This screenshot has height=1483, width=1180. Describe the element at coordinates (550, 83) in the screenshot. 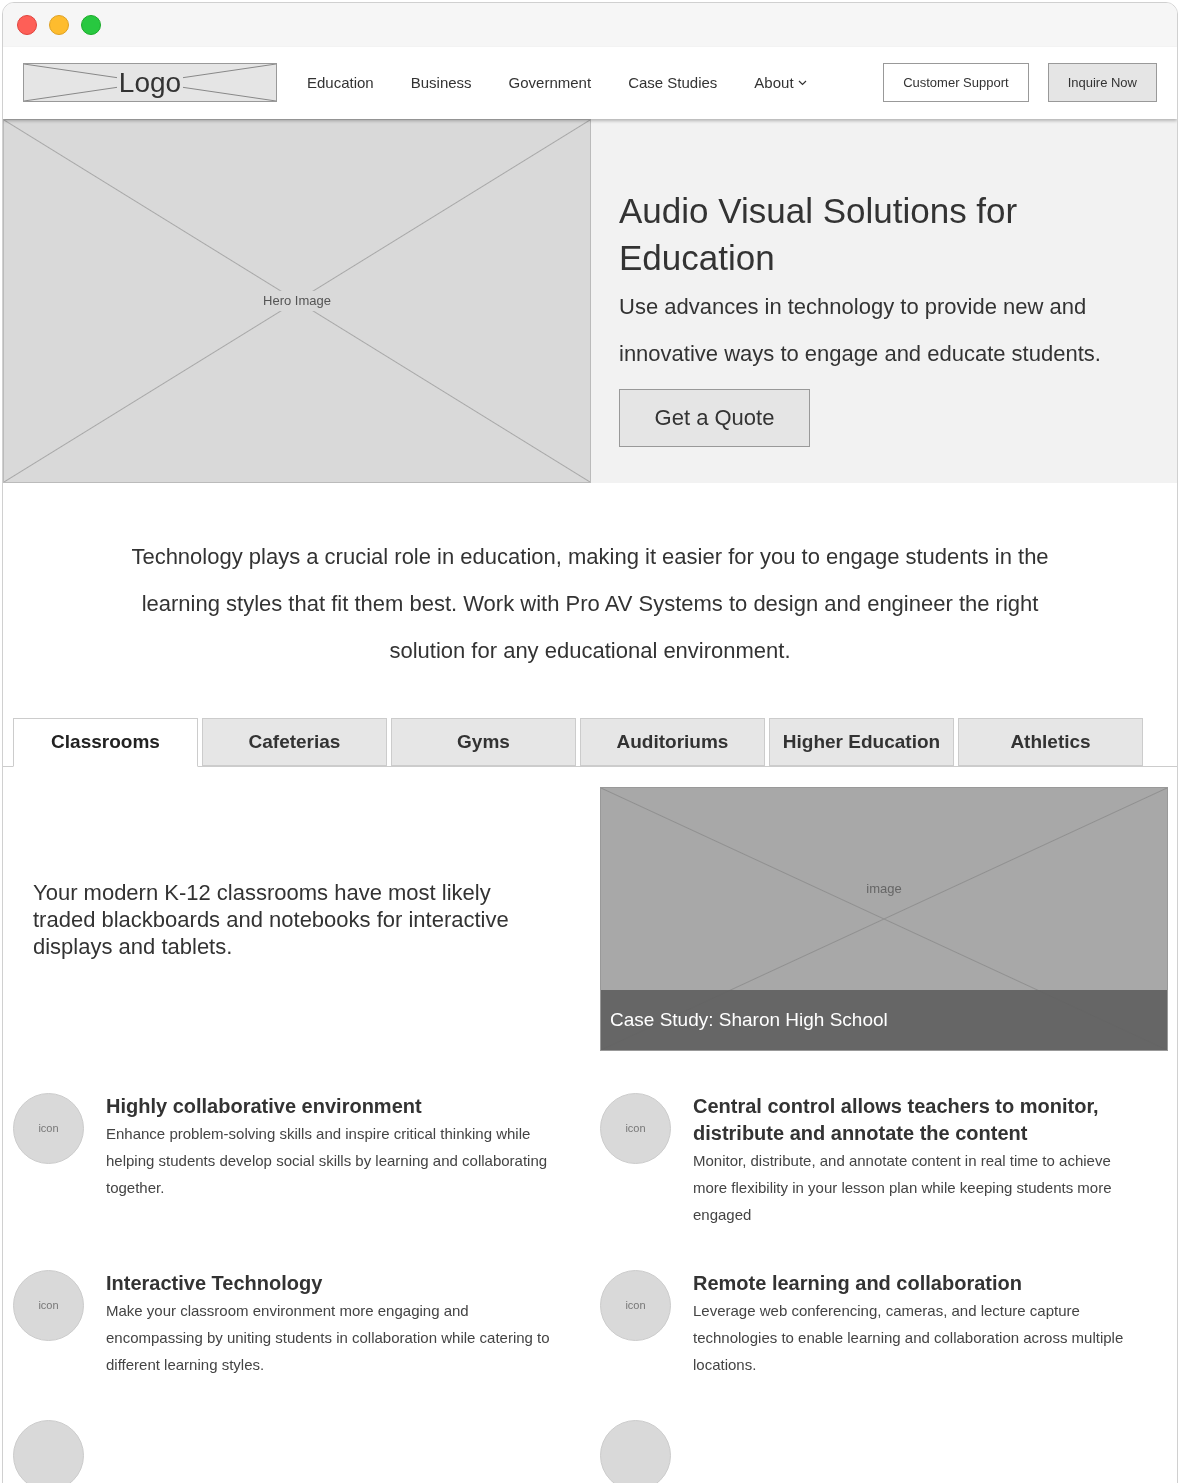

I see `nav-link: Government` at that location.